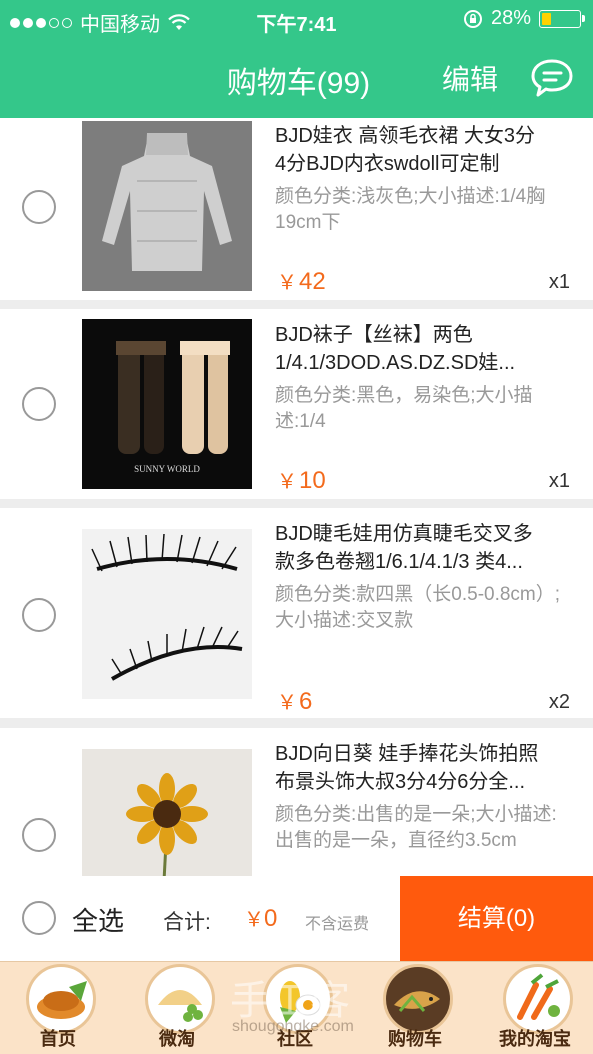 This screenshot has width=593, height=1054. Describe the element at coordinates (295, 701) in the screenshot. I see `product-price: ￥6` at that location.